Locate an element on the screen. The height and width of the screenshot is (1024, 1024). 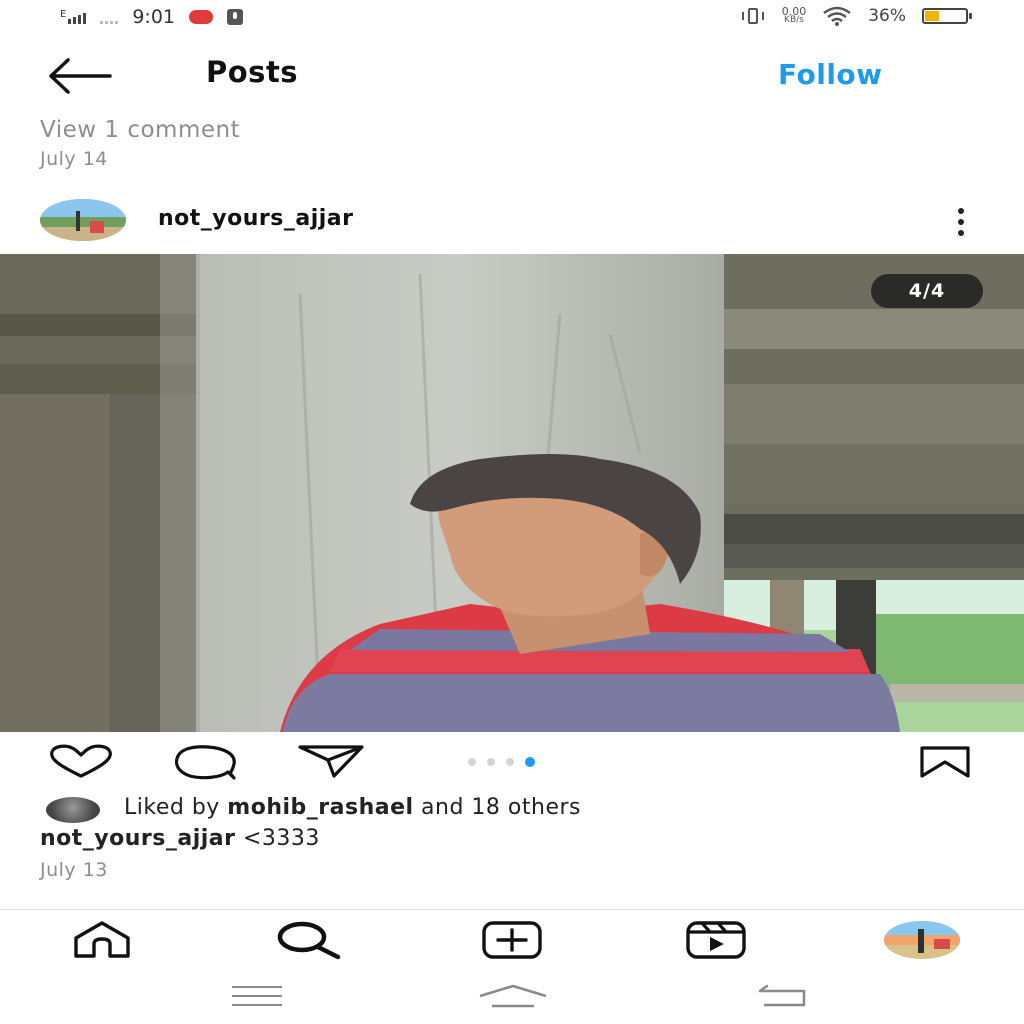
cellular-signal-icon: E is located at coordinates (73, 16).